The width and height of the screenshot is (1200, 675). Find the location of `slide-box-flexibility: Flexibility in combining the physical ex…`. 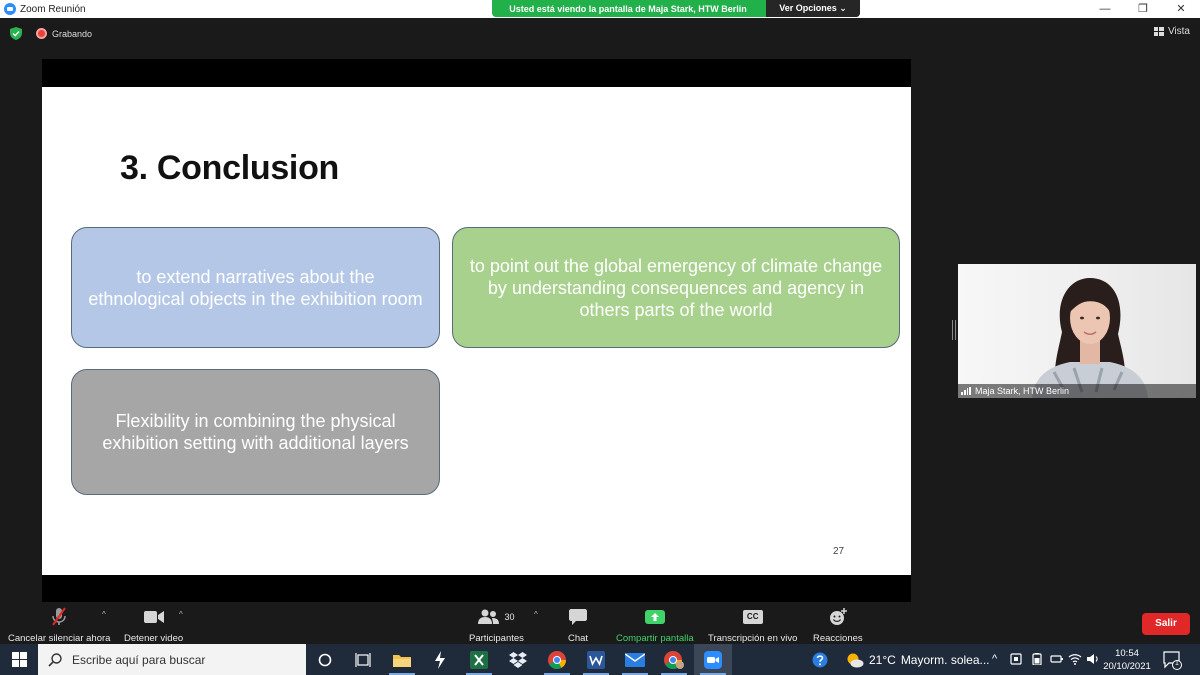

slide-box-flexibility: Flexibility in combining the physical ex… is located at coordinates (255, 432).